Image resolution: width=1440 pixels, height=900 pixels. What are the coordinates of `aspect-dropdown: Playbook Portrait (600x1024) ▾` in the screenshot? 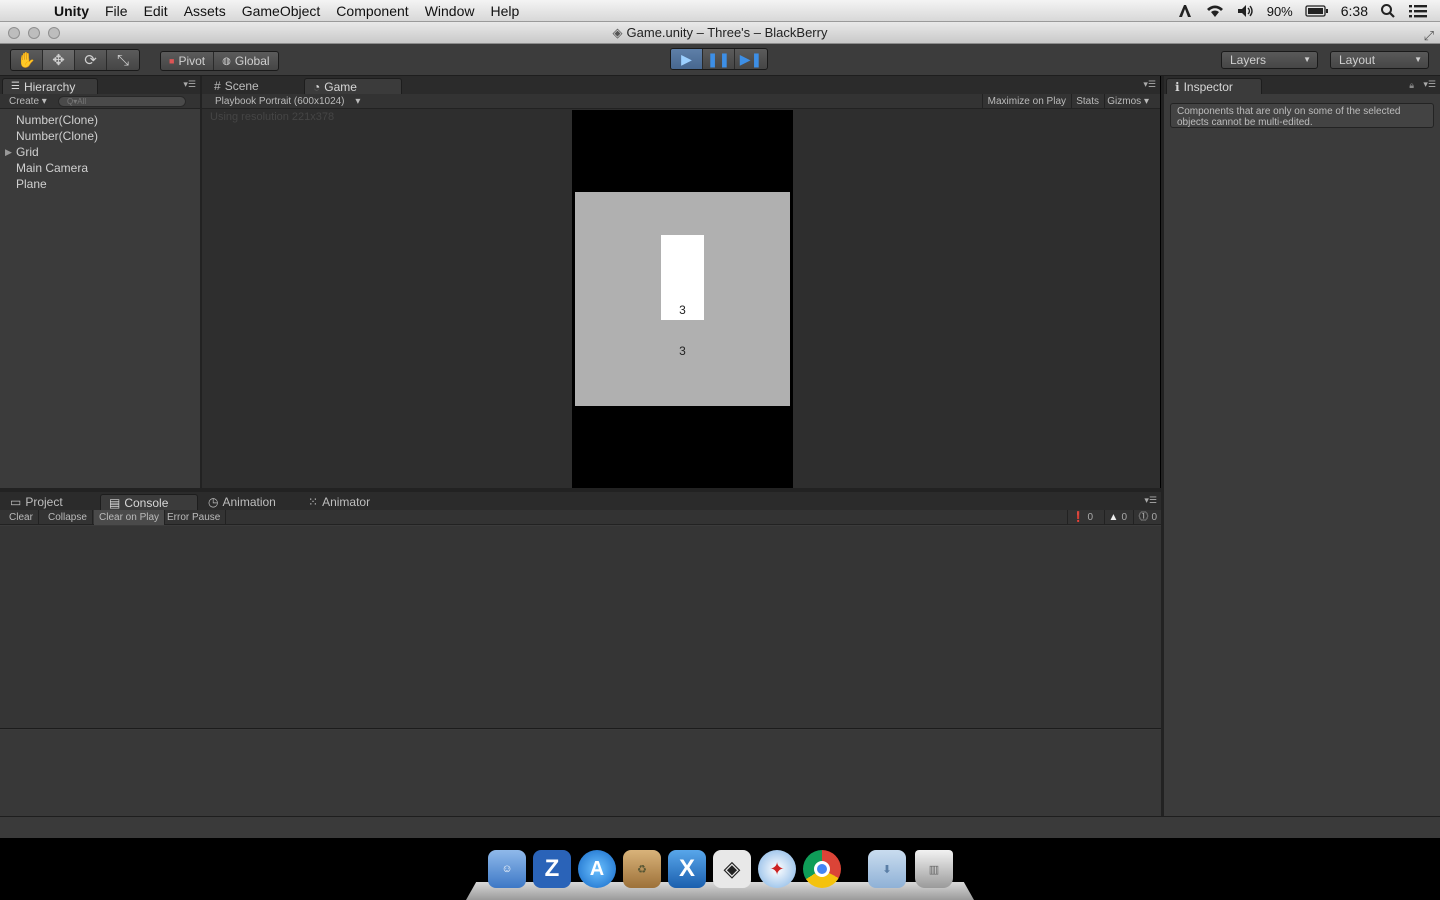 It's located at (287, 101).